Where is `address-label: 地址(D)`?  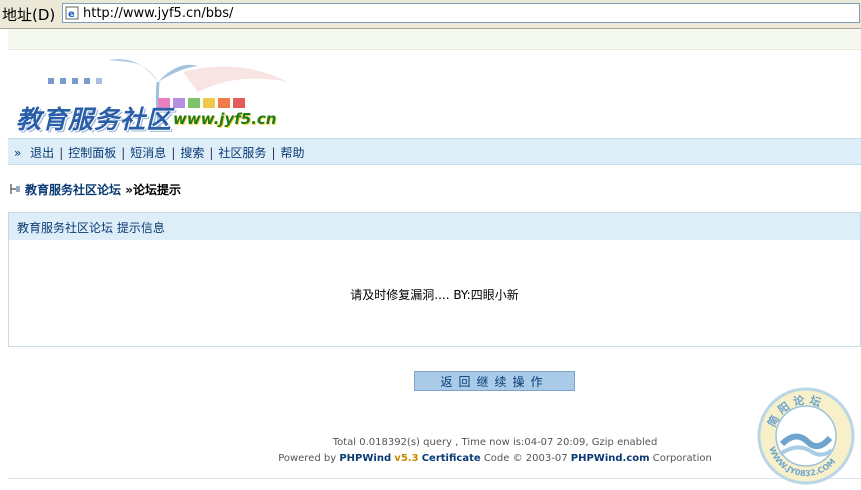 address-label: 地址(D) is located at coordinates (29, 15).